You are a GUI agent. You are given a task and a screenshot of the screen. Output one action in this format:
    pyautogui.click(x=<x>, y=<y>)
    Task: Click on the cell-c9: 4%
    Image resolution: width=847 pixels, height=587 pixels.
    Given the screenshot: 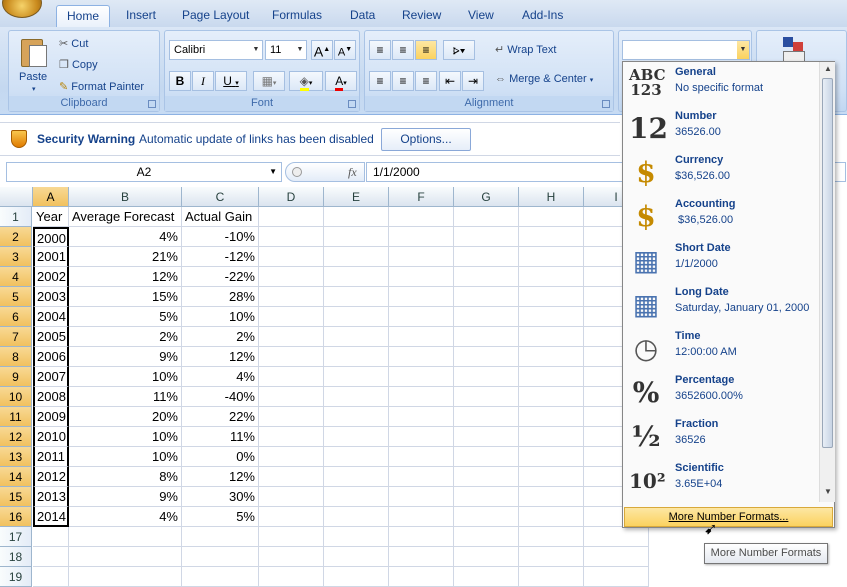 What is the action you would take?
    pyautogui.click(x=220, y=377)
    